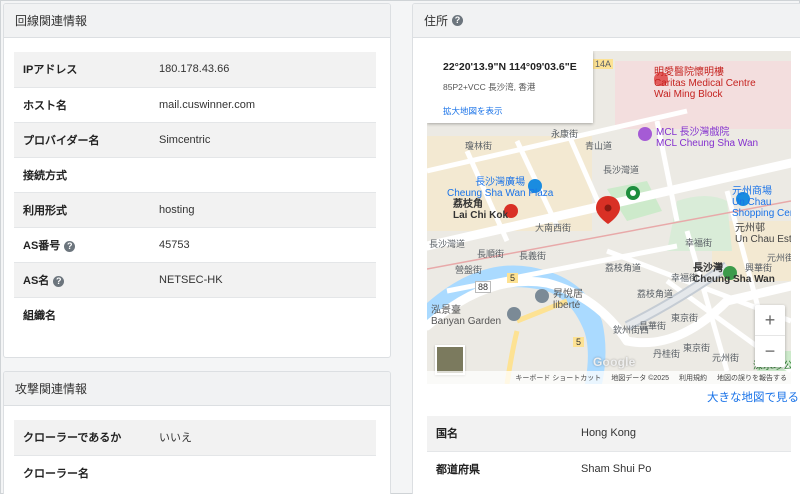 The image size is (800, 494). What do you see at coordinates (518, 111) in the screenshot?
I see `enlarge-map-link: 拡大地図を表示` at bounding box center [518, 111].